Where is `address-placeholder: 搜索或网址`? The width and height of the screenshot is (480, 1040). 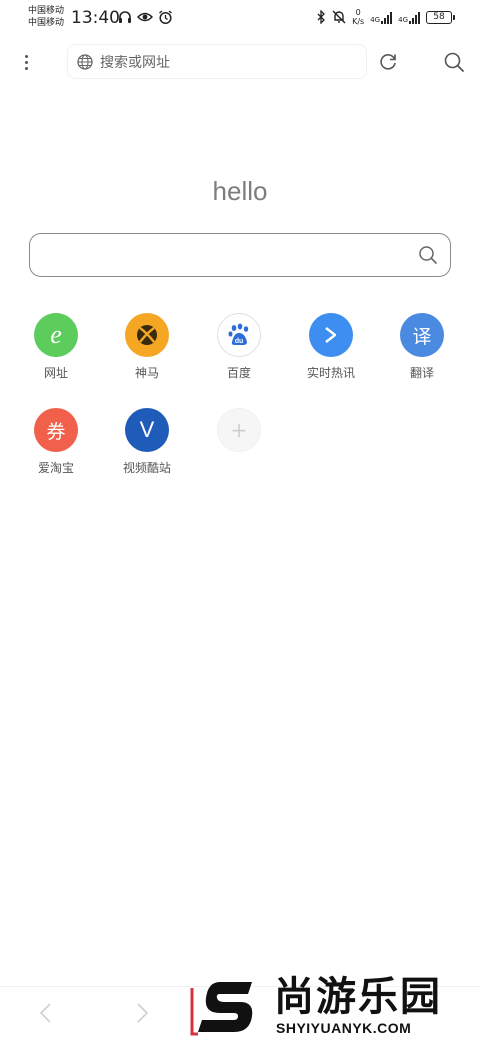
address-placeholder: 搜索或网址 is located at coordinates (135, 62).